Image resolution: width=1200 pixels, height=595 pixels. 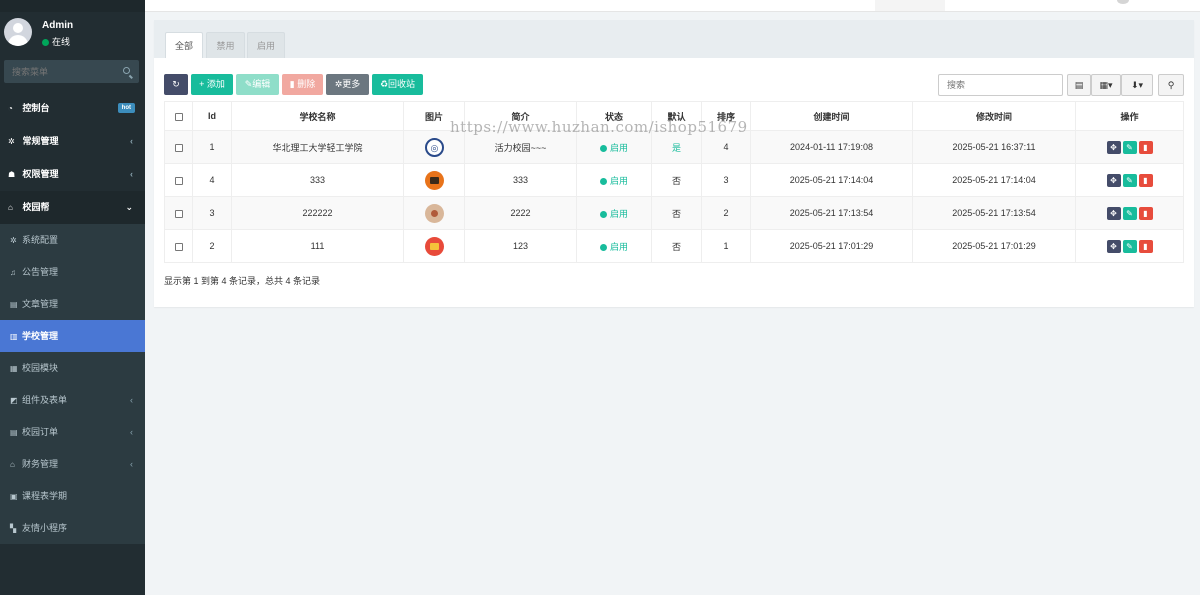 What do you see at coordinates (910, 5) in the screenshot?
I see `navbar-tab` at bounding box center [910, 5].